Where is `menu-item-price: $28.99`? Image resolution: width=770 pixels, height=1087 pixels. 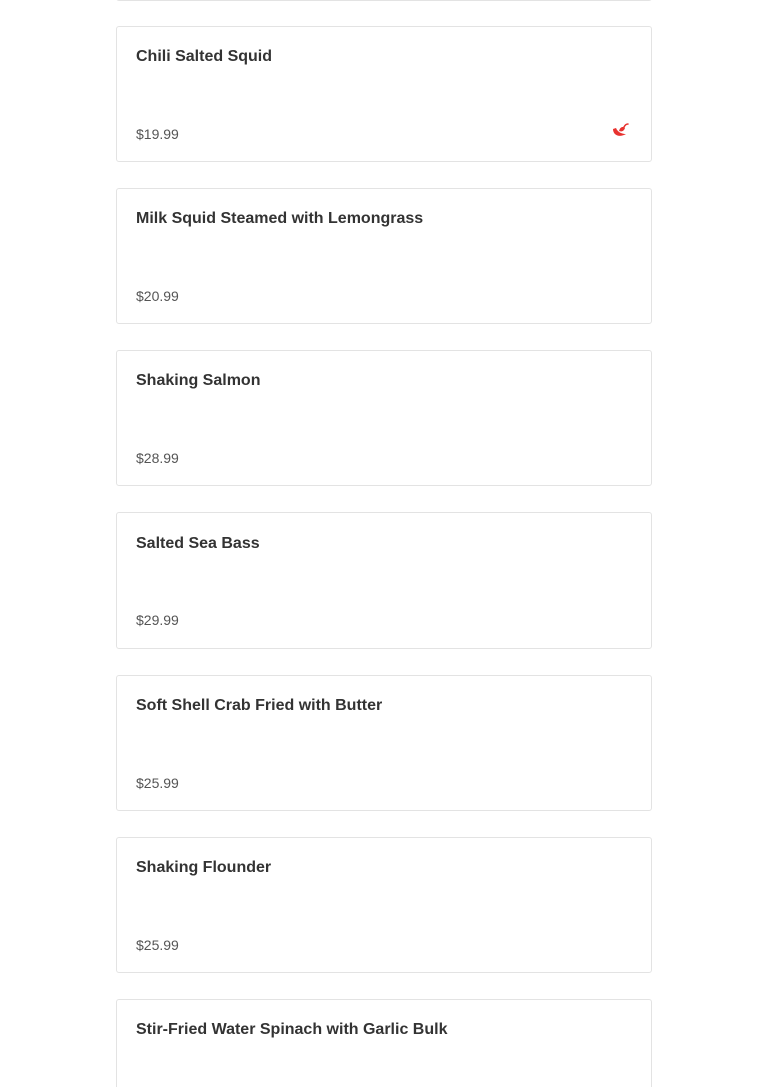
menu-item-price: $28.99 is located at coordinates (157, 458).